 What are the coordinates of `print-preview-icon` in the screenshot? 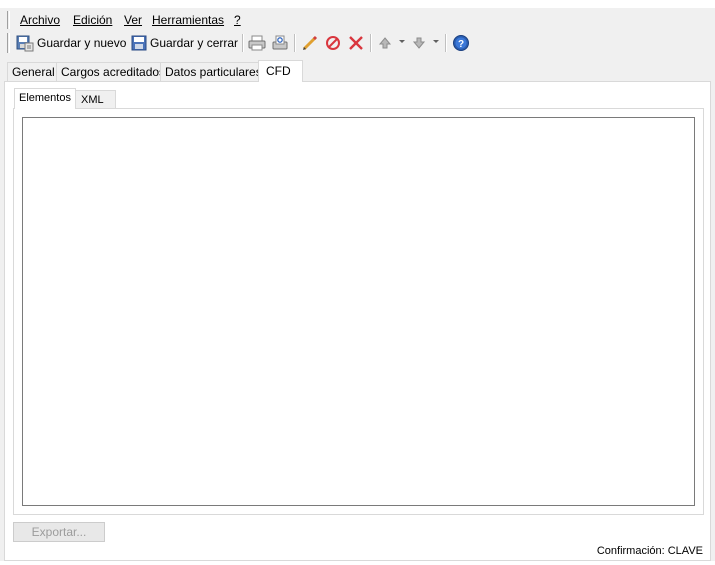 It's located at (280, 42).